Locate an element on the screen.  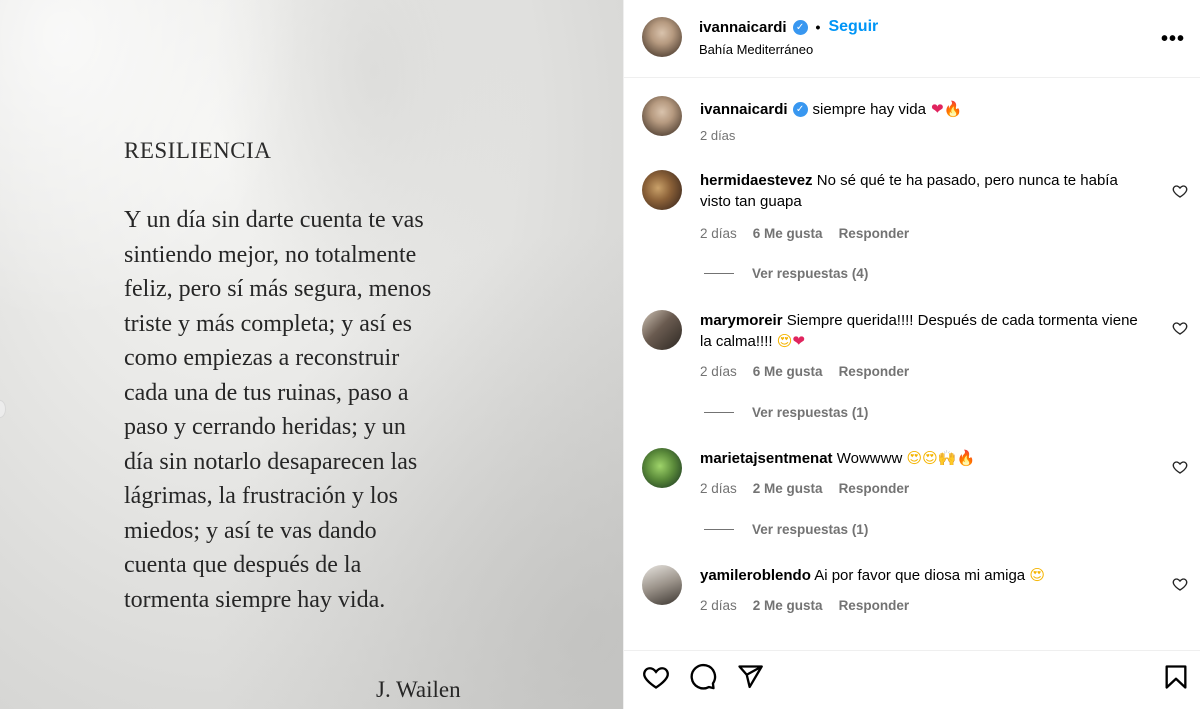
poem-line: cada una de tus ruinas, paso a is located at coordinates (266, 392).